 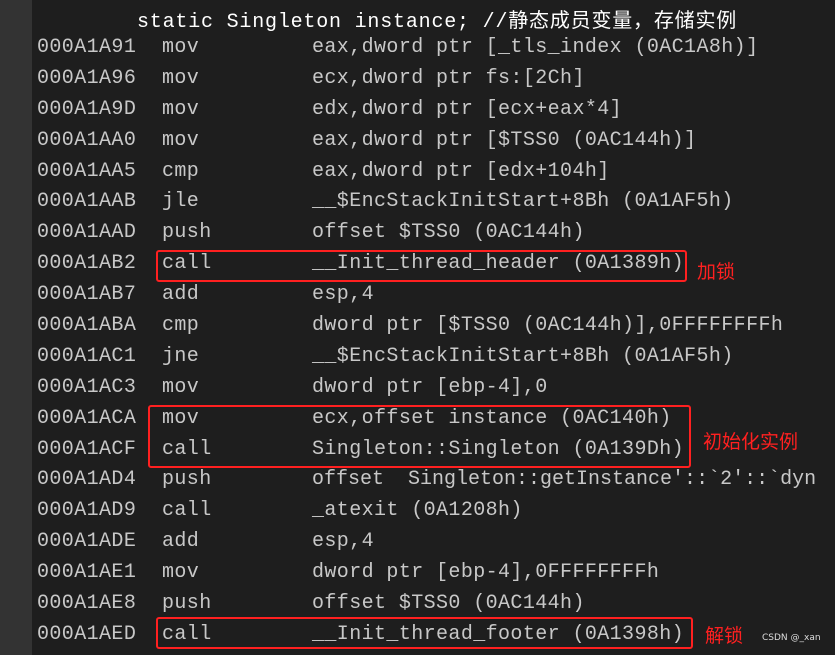 I want to click on instruction-operands: _atexit (0A1208h), so click(x=417, y=511).